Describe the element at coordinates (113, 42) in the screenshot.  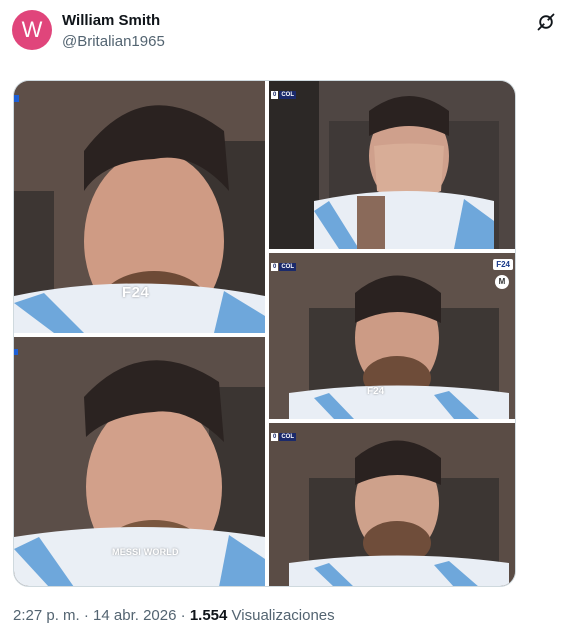
I see `user-handle: @Britalian1965` at that location.